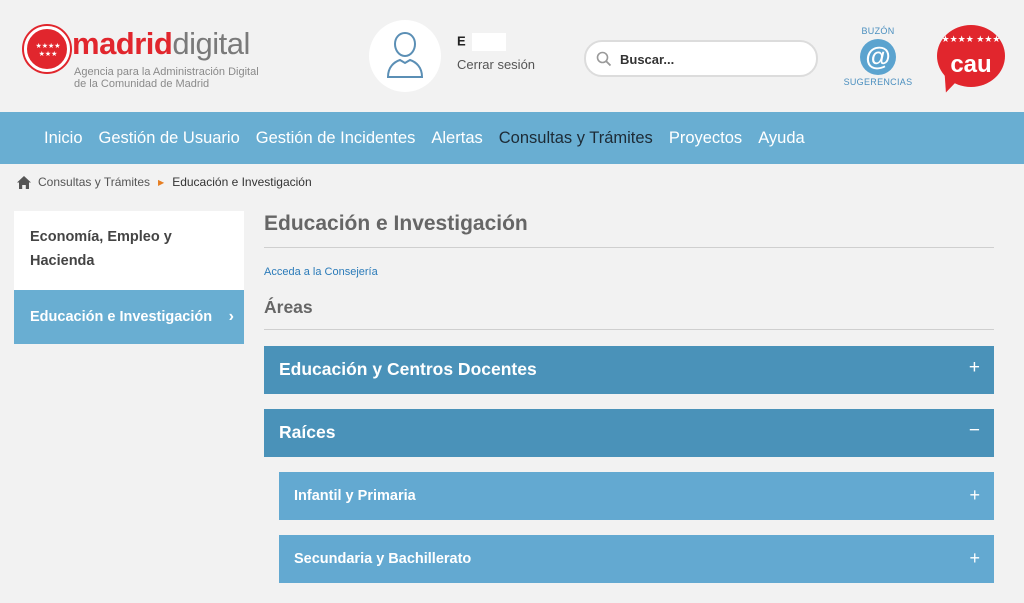 This screenshot has height=603, width=1024. What do you see at coordinates (242, 182) in the screenshot?
I see `breadcrumb-current: Educación e Investigación` at bounding box center [242, 182].